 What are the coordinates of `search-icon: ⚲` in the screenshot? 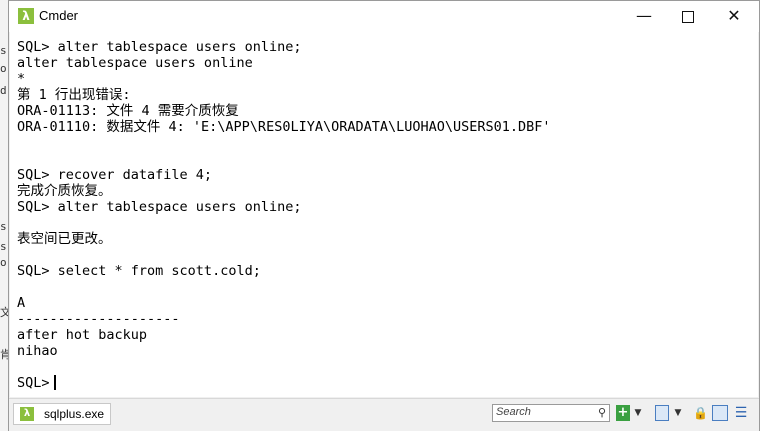 It's located at (602, 412).